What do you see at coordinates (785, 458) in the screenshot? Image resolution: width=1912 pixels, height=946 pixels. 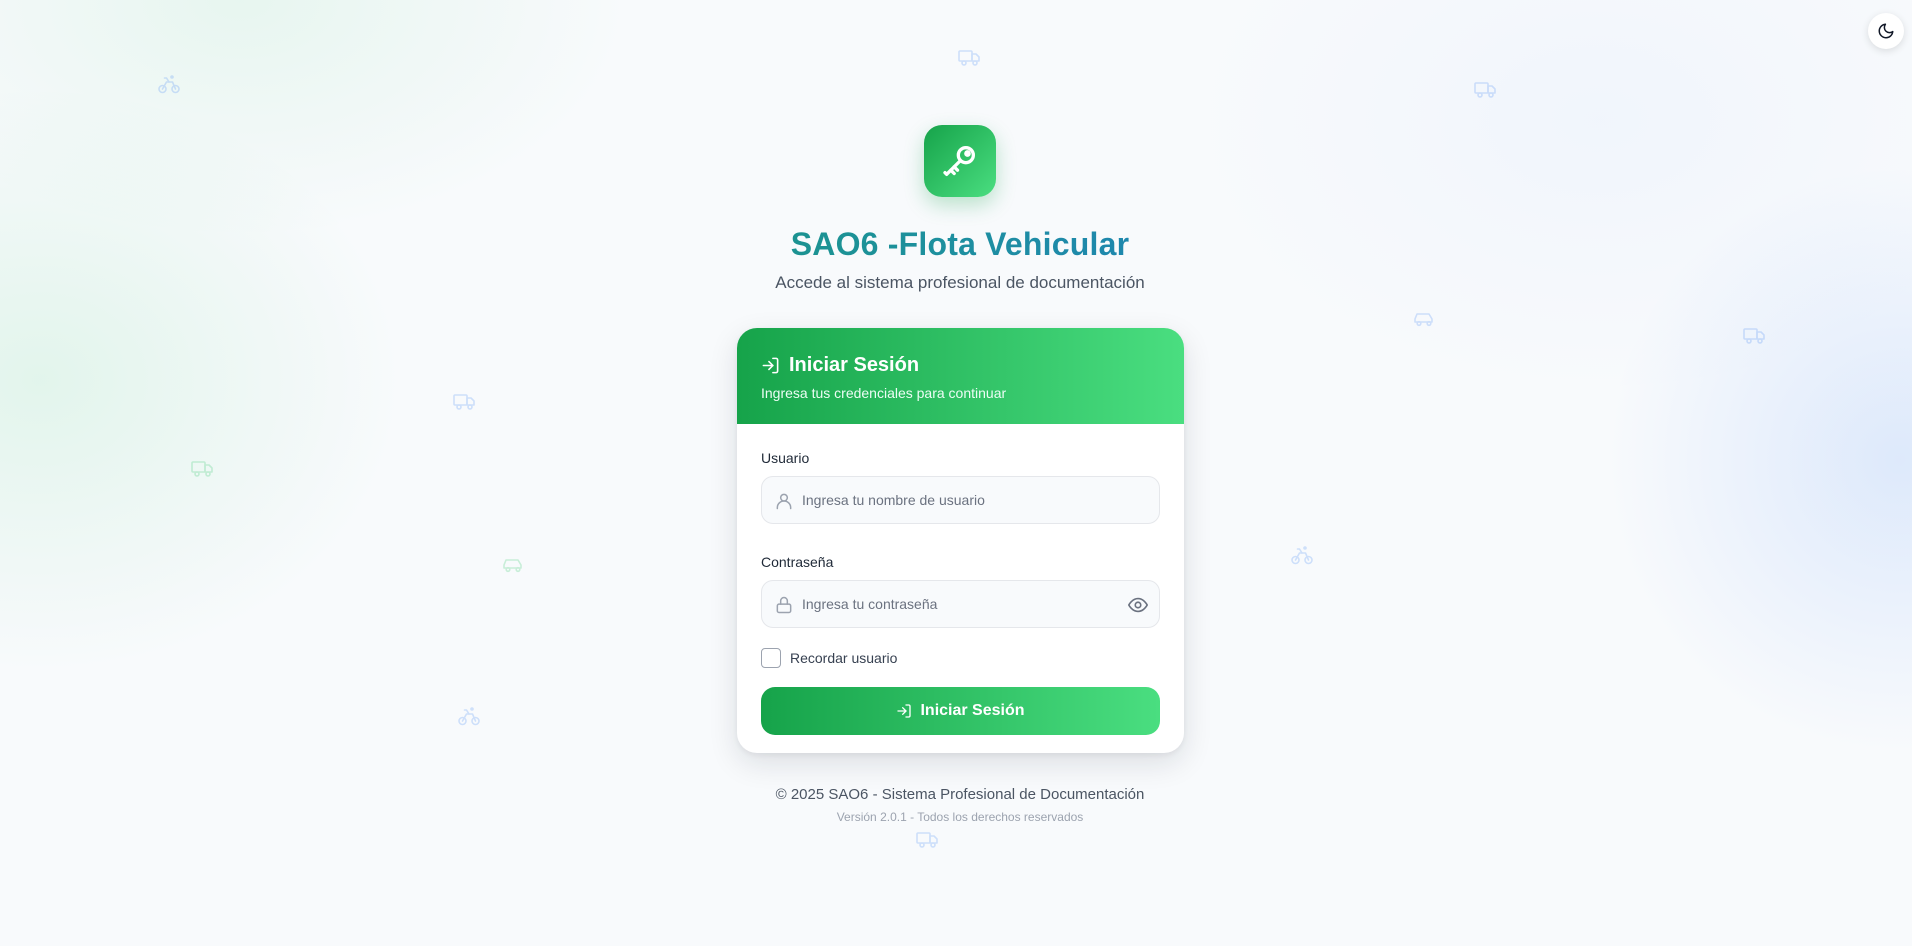 I see `username-label: Usuario` at bounding box center [785, 458].